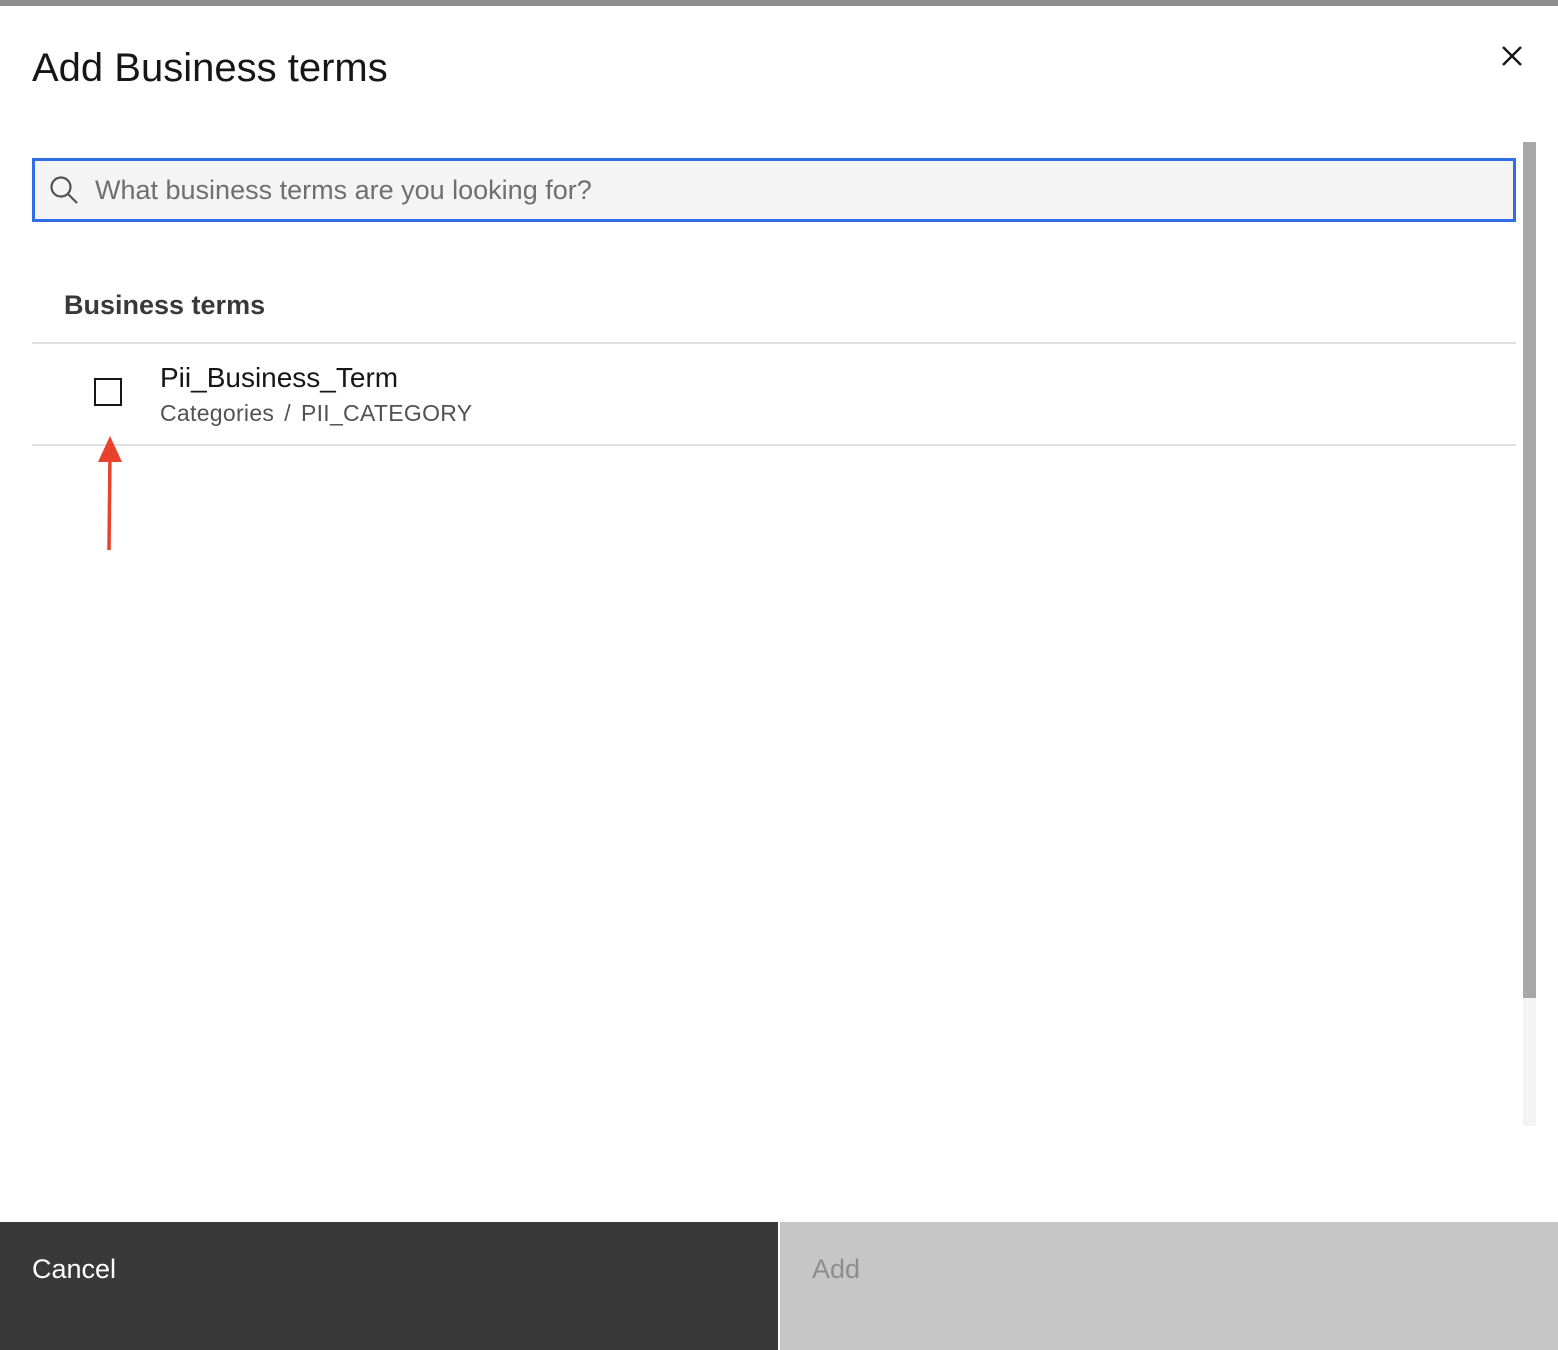 The height and width of the screenshot is (1350, 1558). What do you see at coordinates (389, 1286) in the screenshot?
I see `cancel-button: Cancel` at bounding box center [389, 1286].